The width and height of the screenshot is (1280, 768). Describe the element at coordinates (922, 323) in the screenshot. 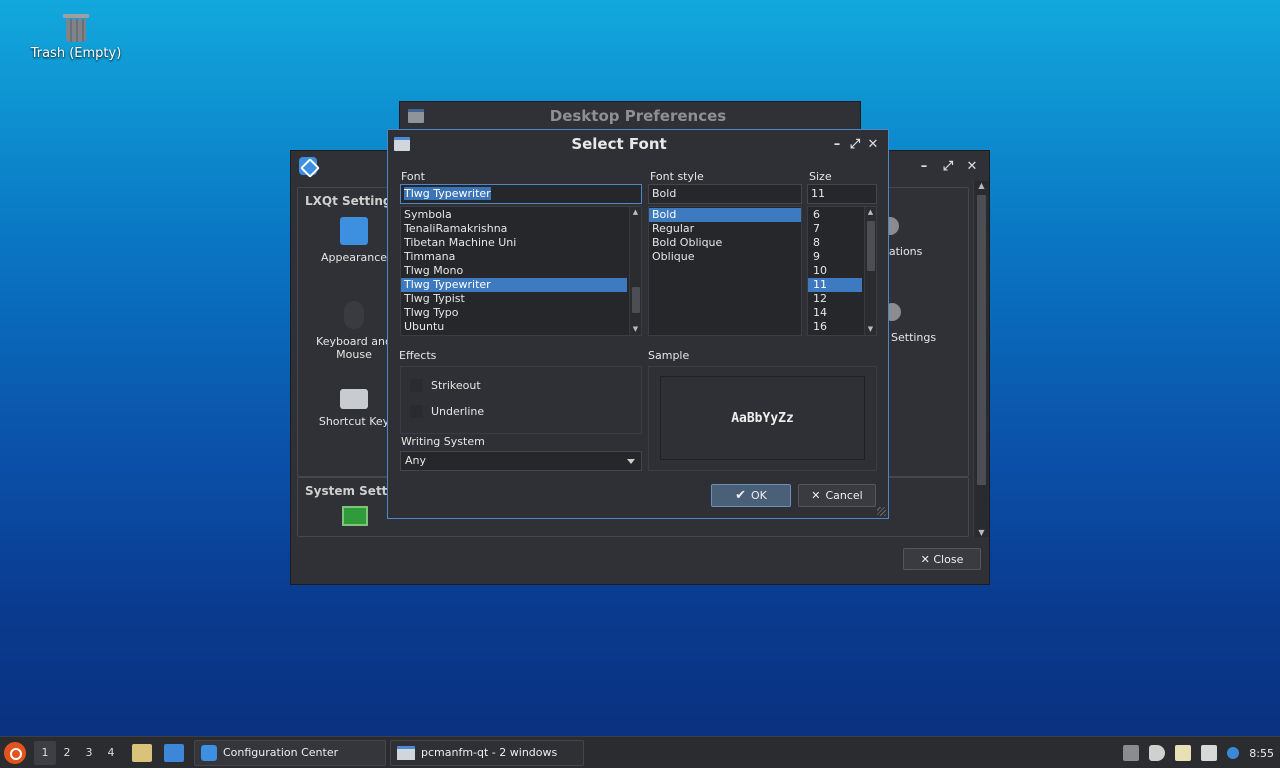

I see `settings-item: Settings` at that location.